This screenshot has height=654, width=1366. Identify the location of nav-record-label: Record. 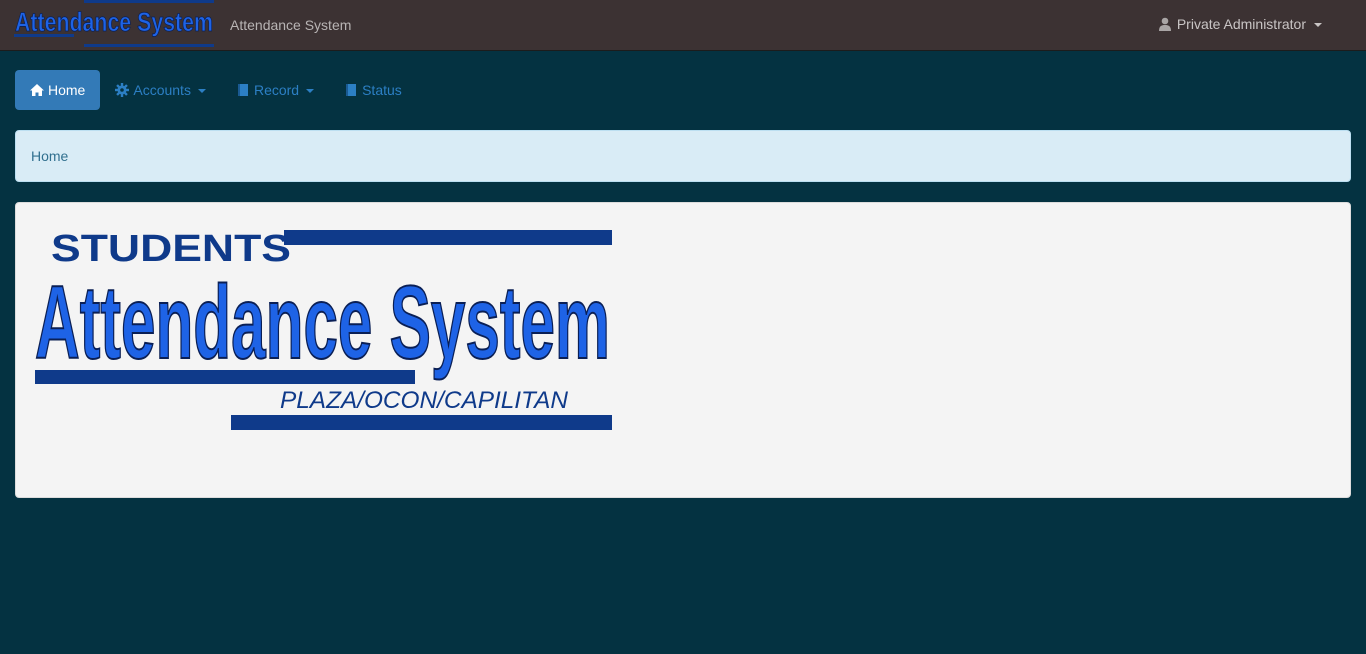
(276, 90).